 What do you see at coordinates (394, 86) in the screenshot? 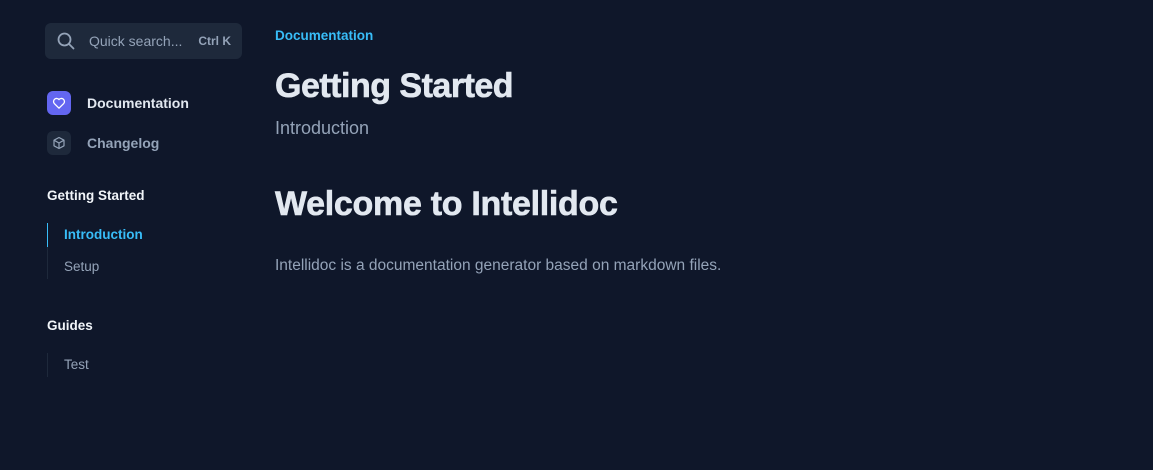
I see `page-title: Getting Started` at bounding box center [394, 86].